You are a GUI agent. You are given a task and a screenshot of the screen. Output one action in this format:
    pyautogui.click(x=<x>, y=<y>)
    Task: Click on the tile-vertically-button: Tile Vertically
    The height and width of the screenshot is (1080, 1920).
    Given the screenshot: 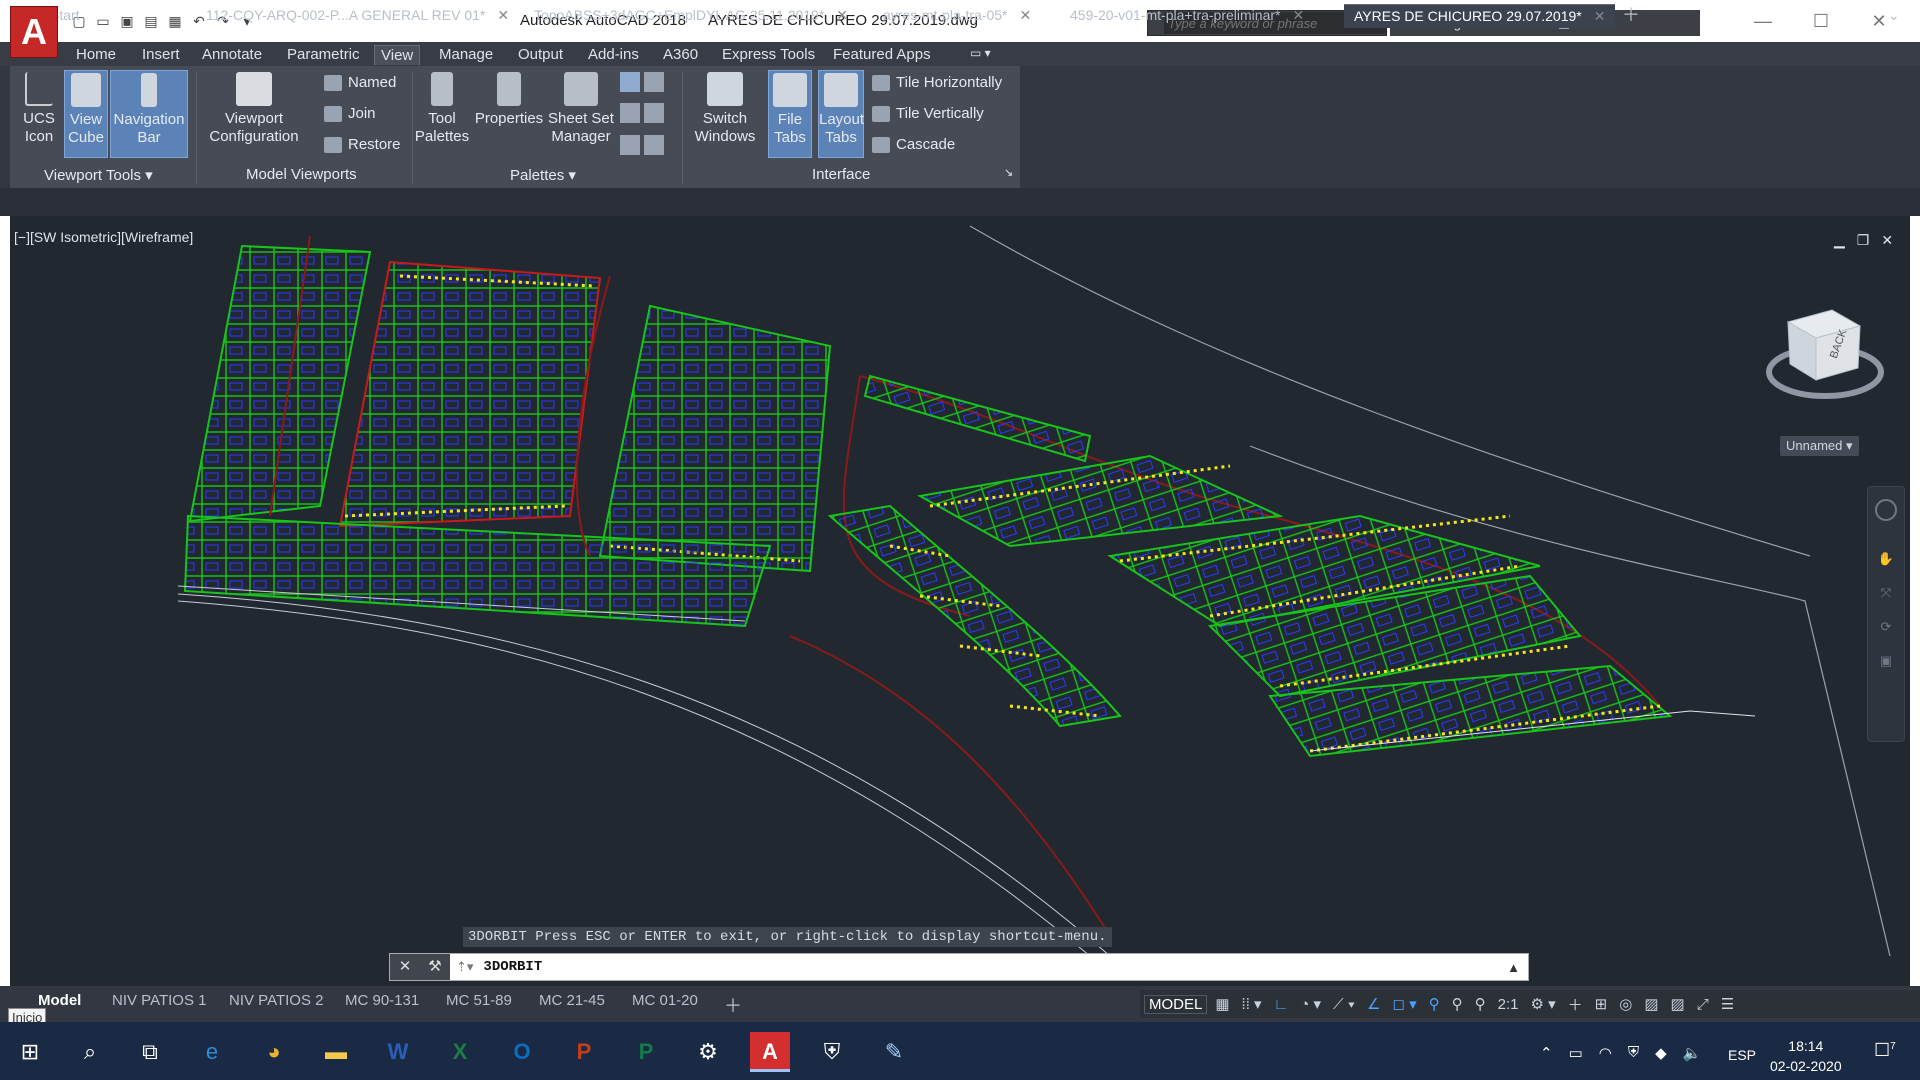 What is the action you would take?
    pyautogui.click(x=928, y=113)
    